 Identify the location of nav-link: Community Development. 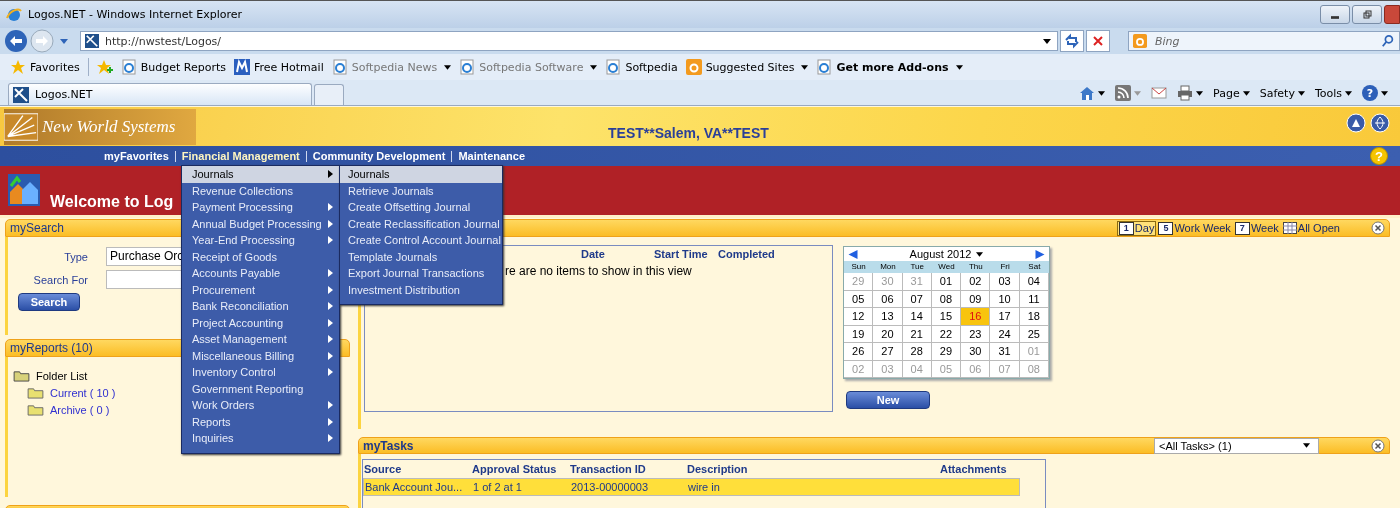
(378, 156).